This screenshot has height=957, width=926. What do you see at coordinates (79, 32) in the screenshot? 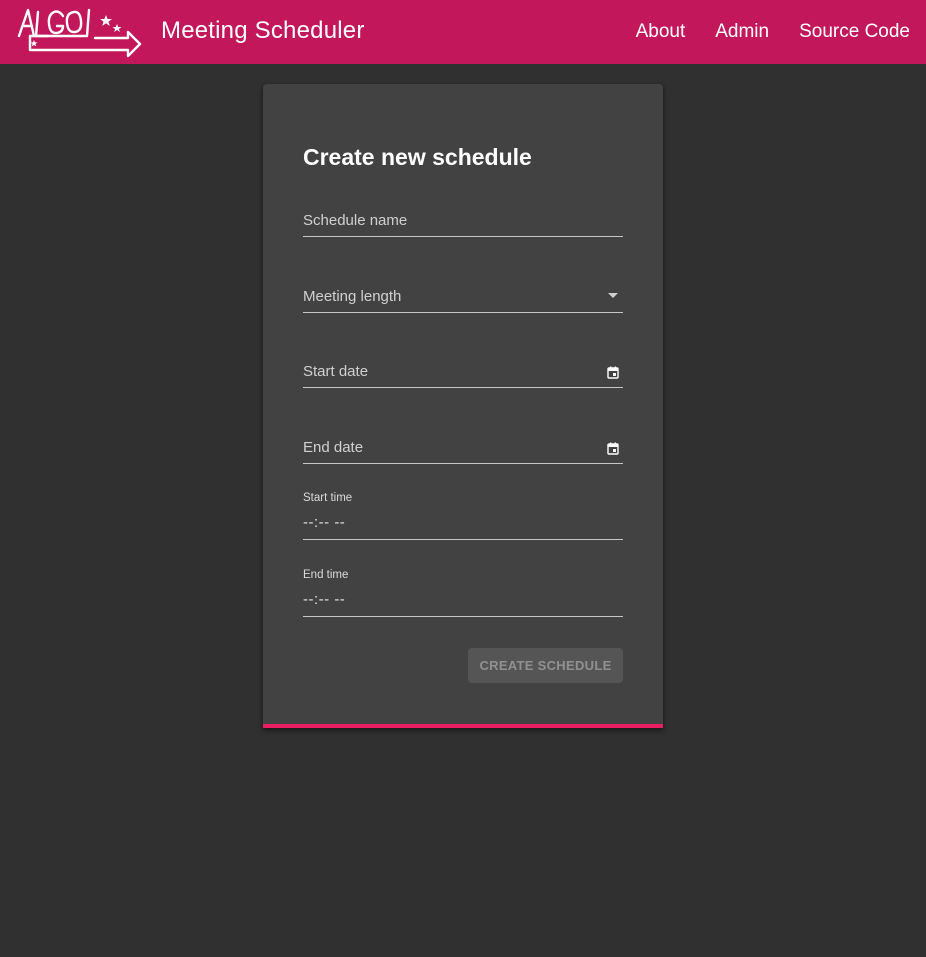
I see `algol-logo` at bounding box center [79, 32].